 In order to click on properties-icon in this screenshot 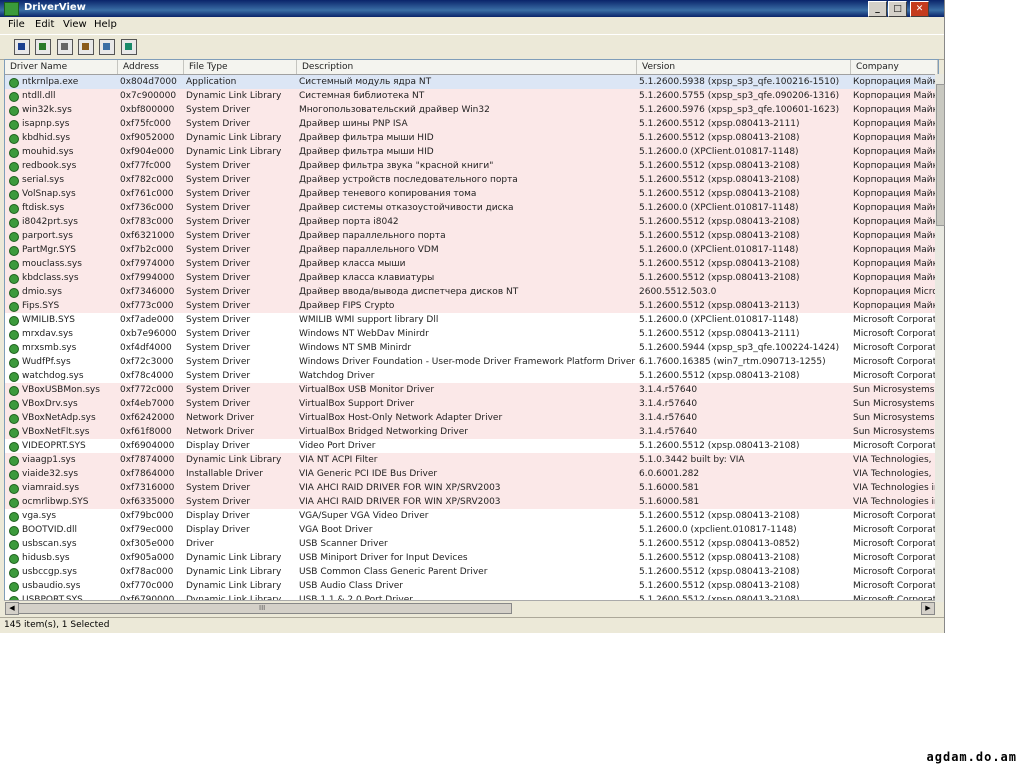, I will do `click(86, 47)`.